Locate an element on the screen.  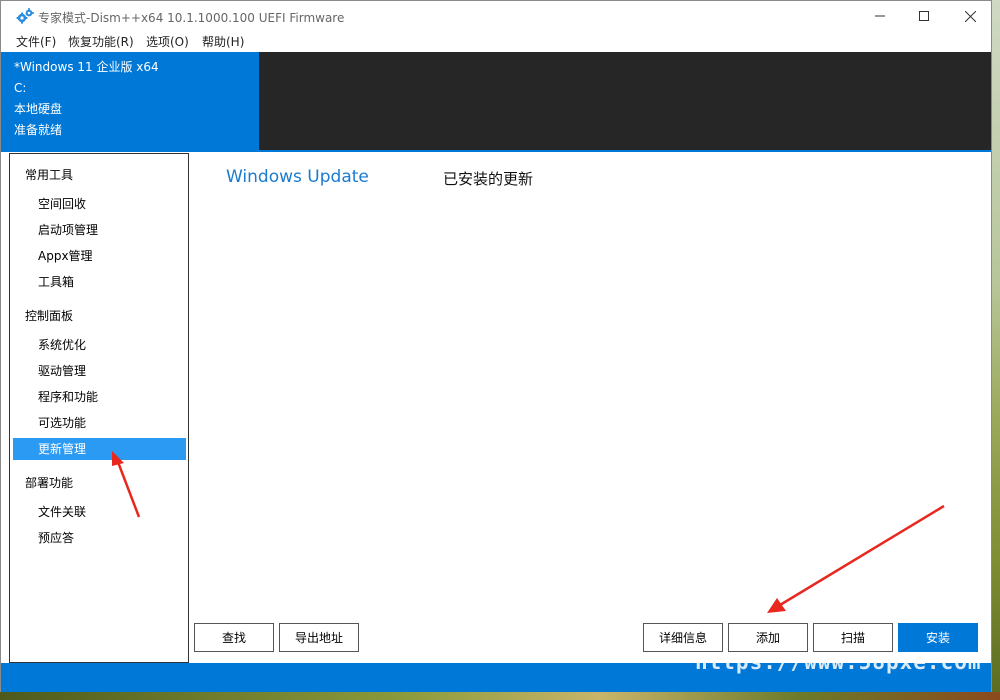
nav-item-startup: 启动项管理 is located at coordinates (99, 230).